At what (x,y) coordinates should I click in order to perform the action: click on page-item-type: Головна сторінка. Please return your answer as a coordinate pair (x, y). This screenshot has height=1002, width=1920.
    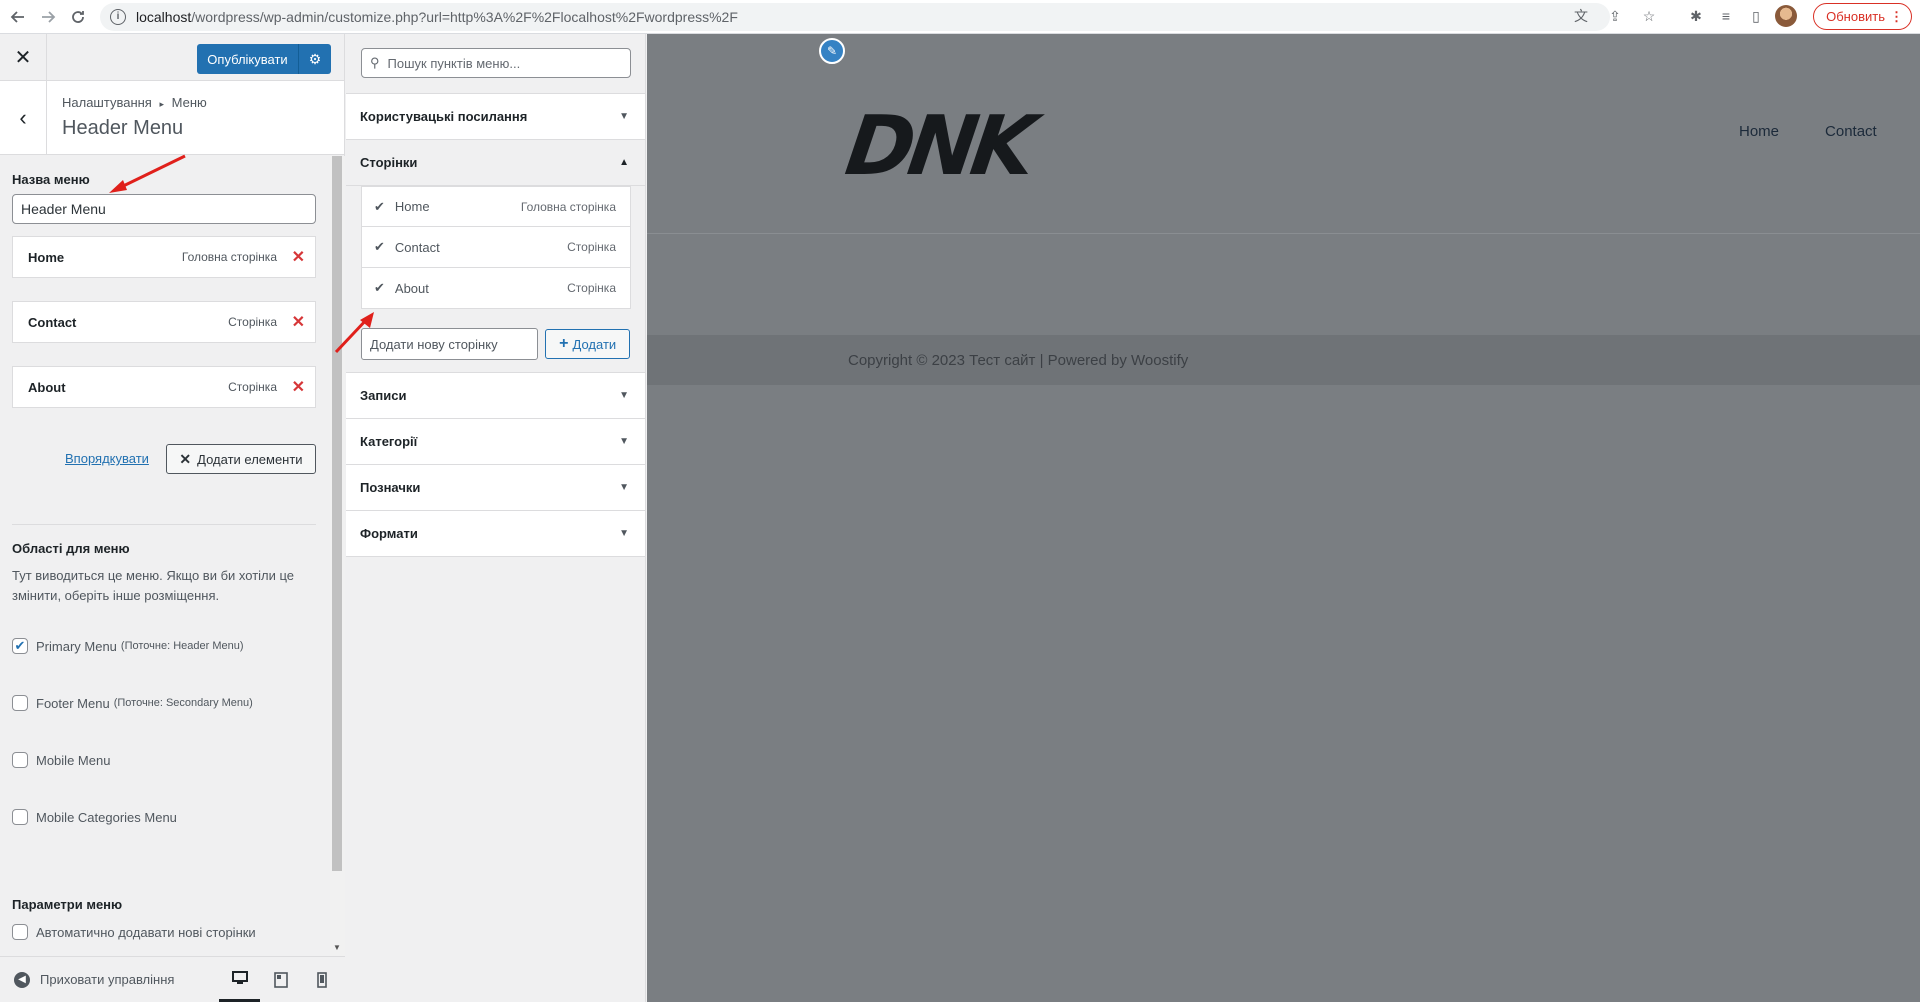
    Looking at the image, I should click on (568, 206).